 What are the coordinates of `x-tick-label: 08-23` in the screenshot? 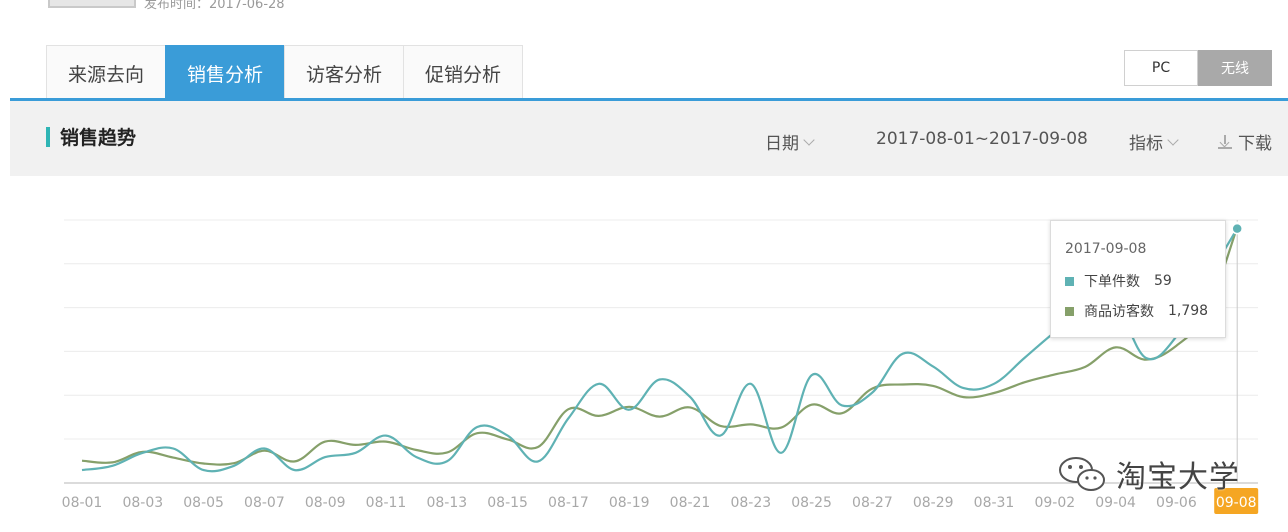 It's located at (750, 503).